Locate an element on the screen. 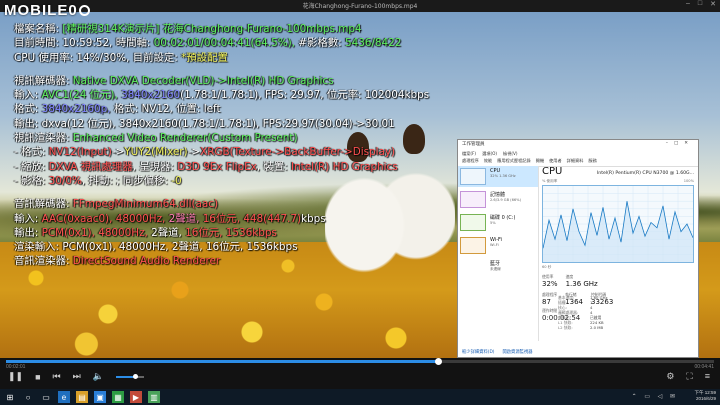 This screenshot has height=405, width=720. cpu-thumbnail is located at coordinates (473, 176).